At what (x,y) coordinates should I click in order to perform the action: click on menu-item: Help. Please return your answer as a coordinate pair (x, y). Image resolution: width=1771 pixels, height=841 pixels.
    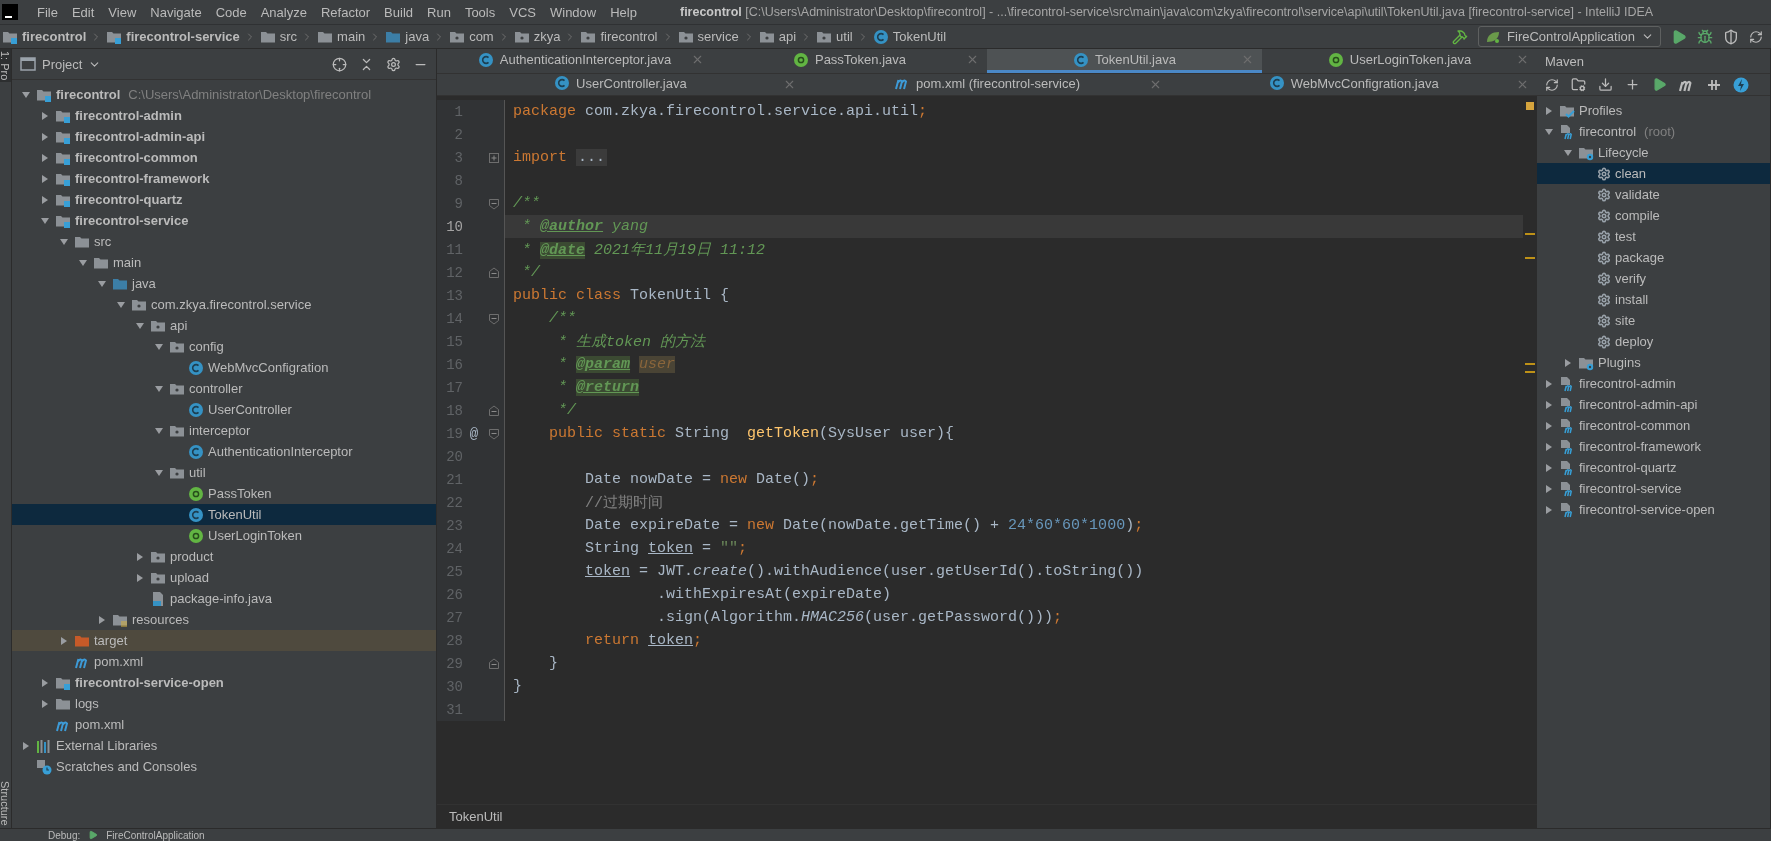
    Looking at the image, I should click on (623, 12).